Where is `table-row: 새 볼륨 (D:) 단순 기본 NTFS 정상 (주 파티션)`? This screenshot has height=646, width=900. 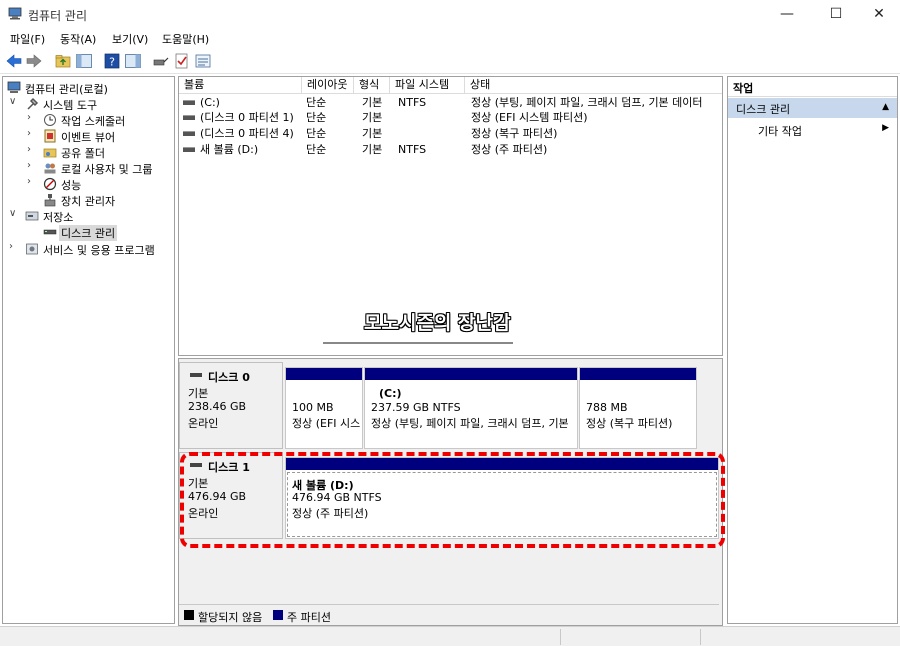
table-row: 새 볼륨 (D:) 단순 기본 NTFS 정상 (주 파티션) is located at coordinates (450, 149).